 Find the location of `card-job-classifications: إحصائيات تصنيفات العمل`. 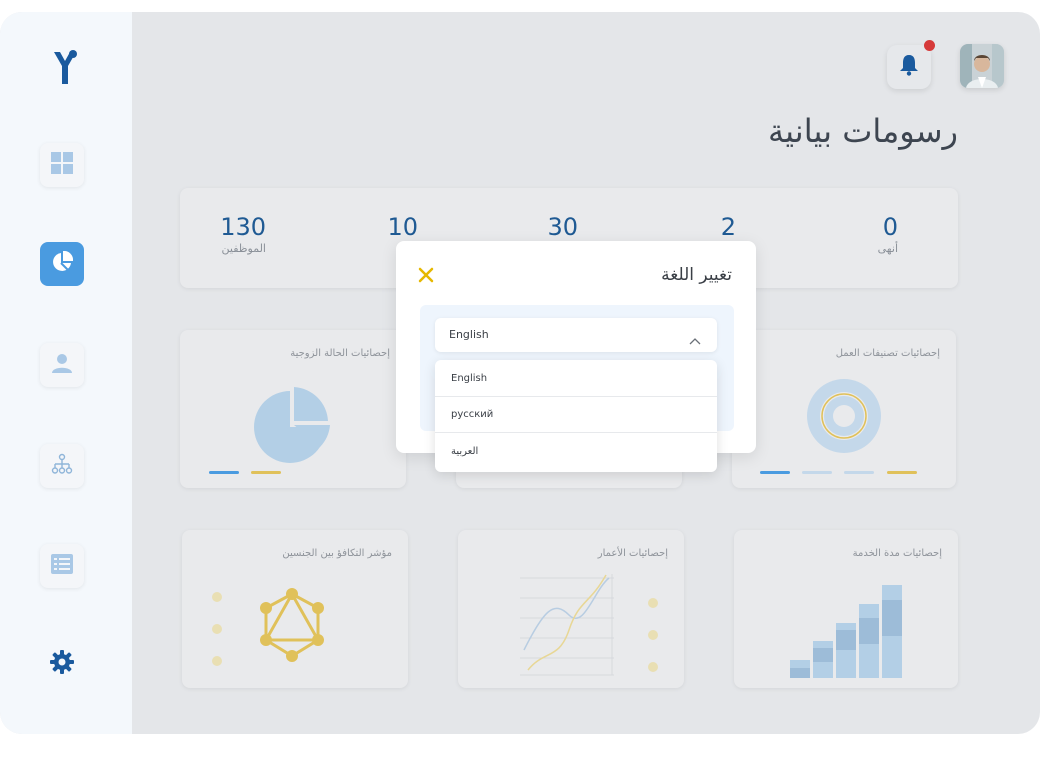

card-job-classifications: إحصائيات تصنيفات العمل is located at coordinates (844, 409).